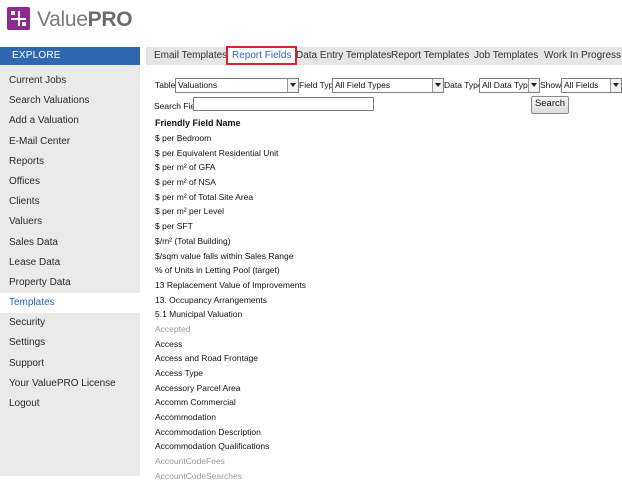  I want to click on table-select-value: Valuations, so click(198, 85).